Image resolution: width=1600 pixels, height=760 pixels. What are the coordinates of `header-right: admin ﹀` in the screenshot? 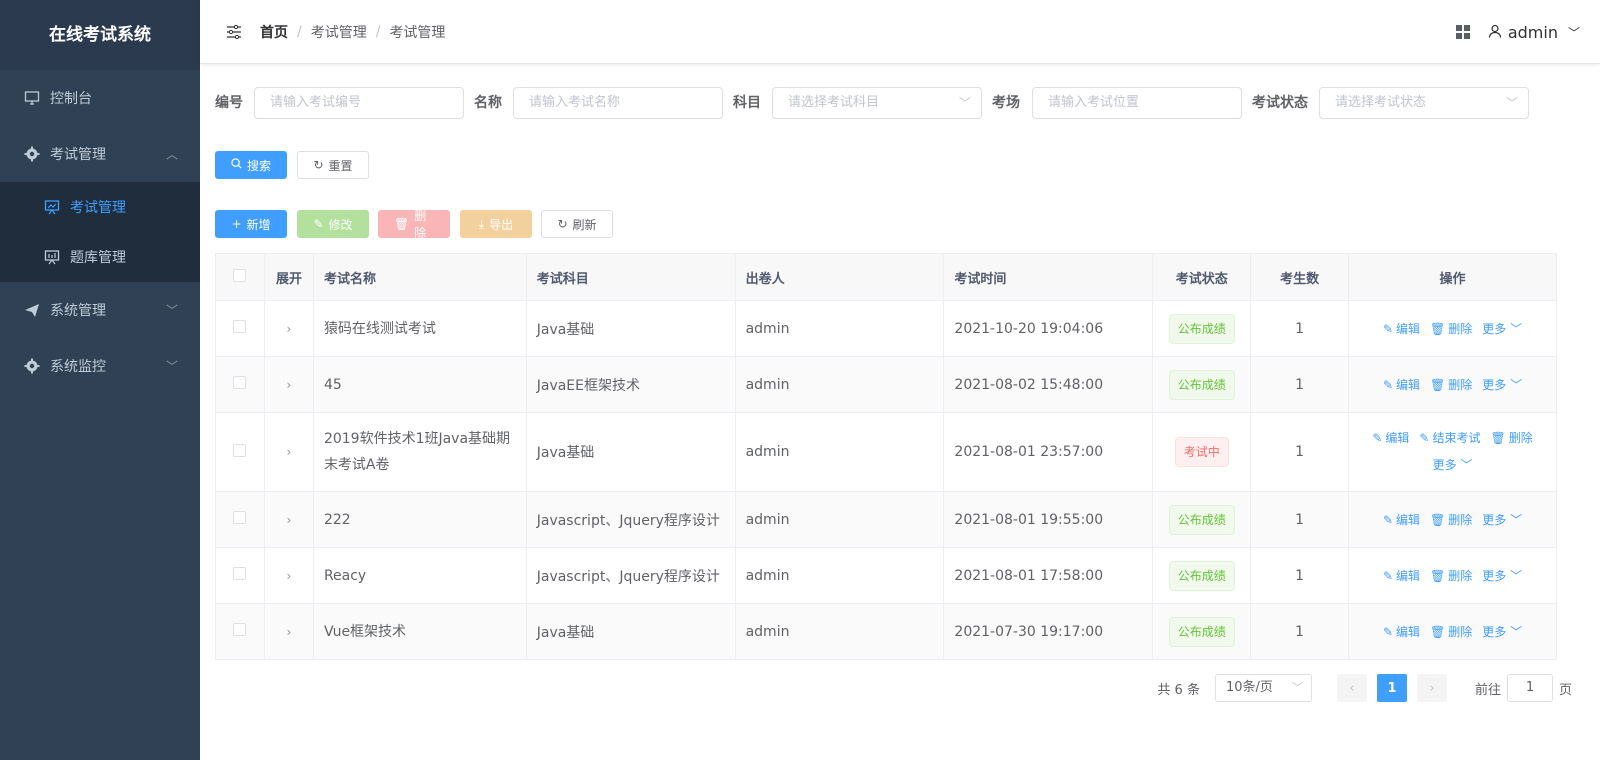 It's located at (1517, 32).